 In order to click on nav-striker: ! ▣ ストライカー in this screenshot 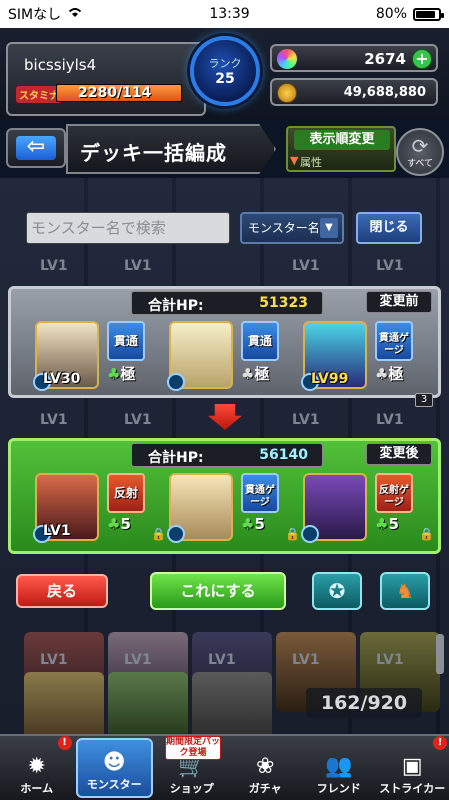, I will do `click(412, 768)`.